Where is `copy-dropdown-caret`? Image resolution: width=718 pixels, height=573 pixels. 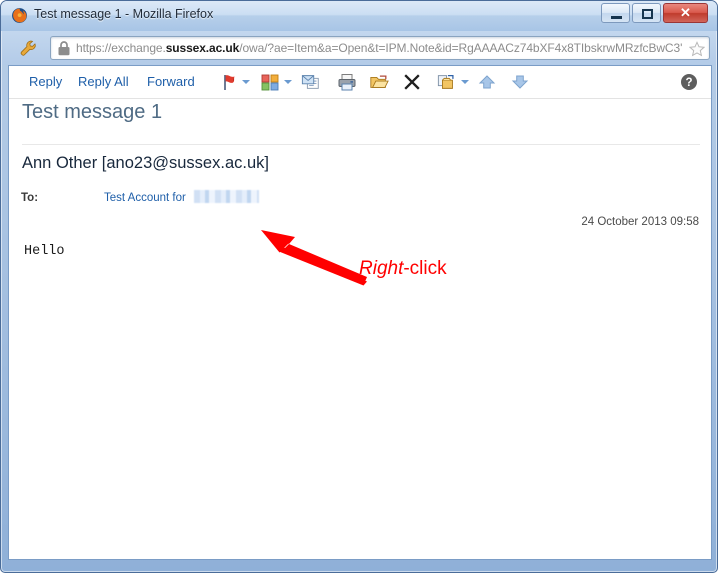
copy-dropdown-caret is located at coordinates (465, 82).